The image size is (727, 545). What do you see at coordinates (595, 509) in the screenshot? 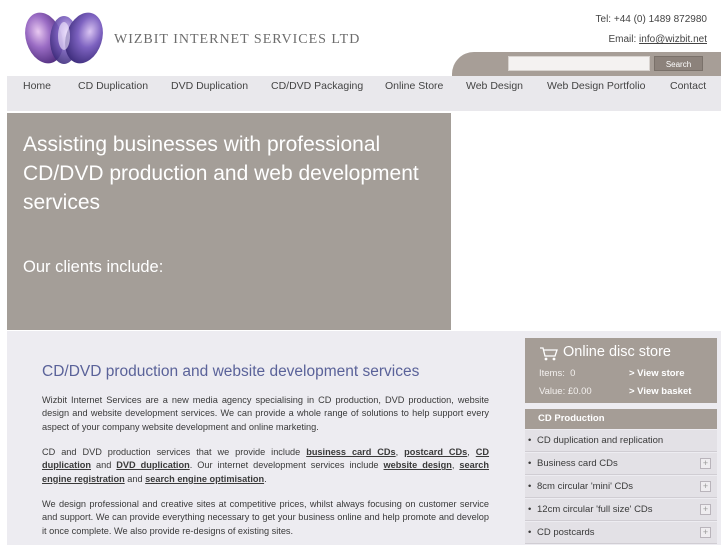
I see `category-label: 12cm circular 'full size' CDs` at bounding box center [595, 509].